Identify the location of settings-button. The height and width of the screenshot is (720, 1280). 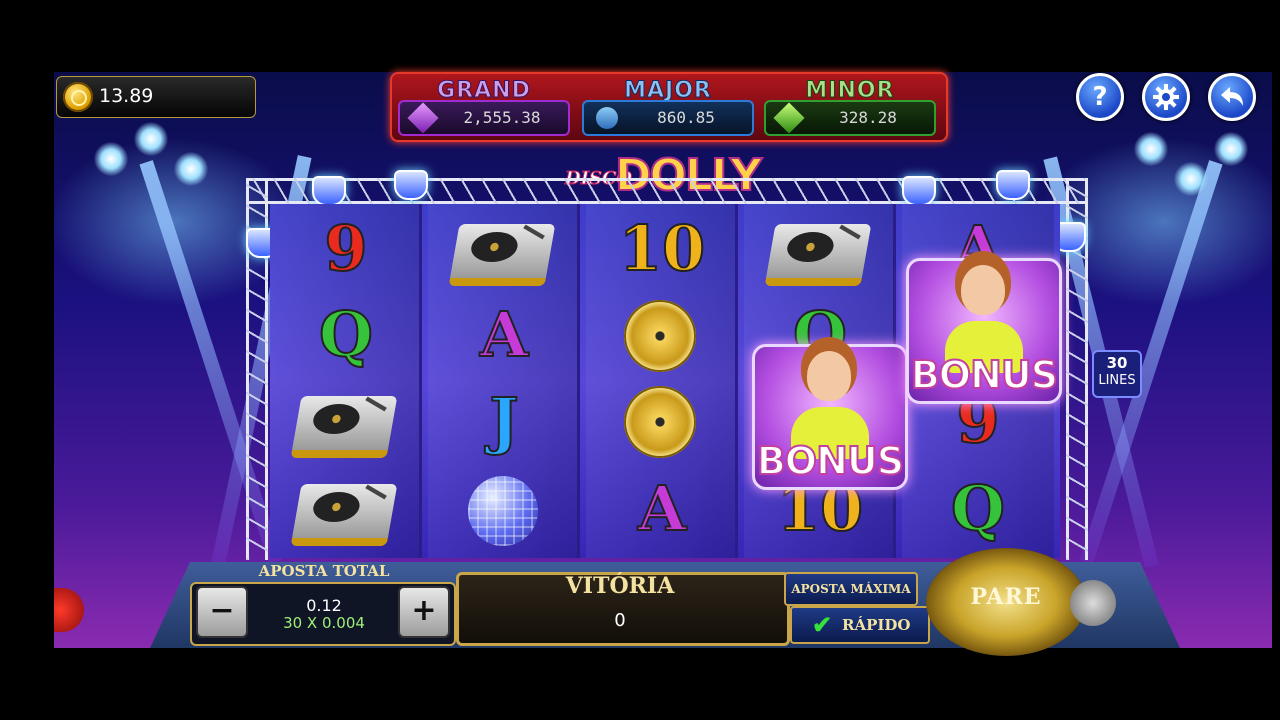
(1166, 97).